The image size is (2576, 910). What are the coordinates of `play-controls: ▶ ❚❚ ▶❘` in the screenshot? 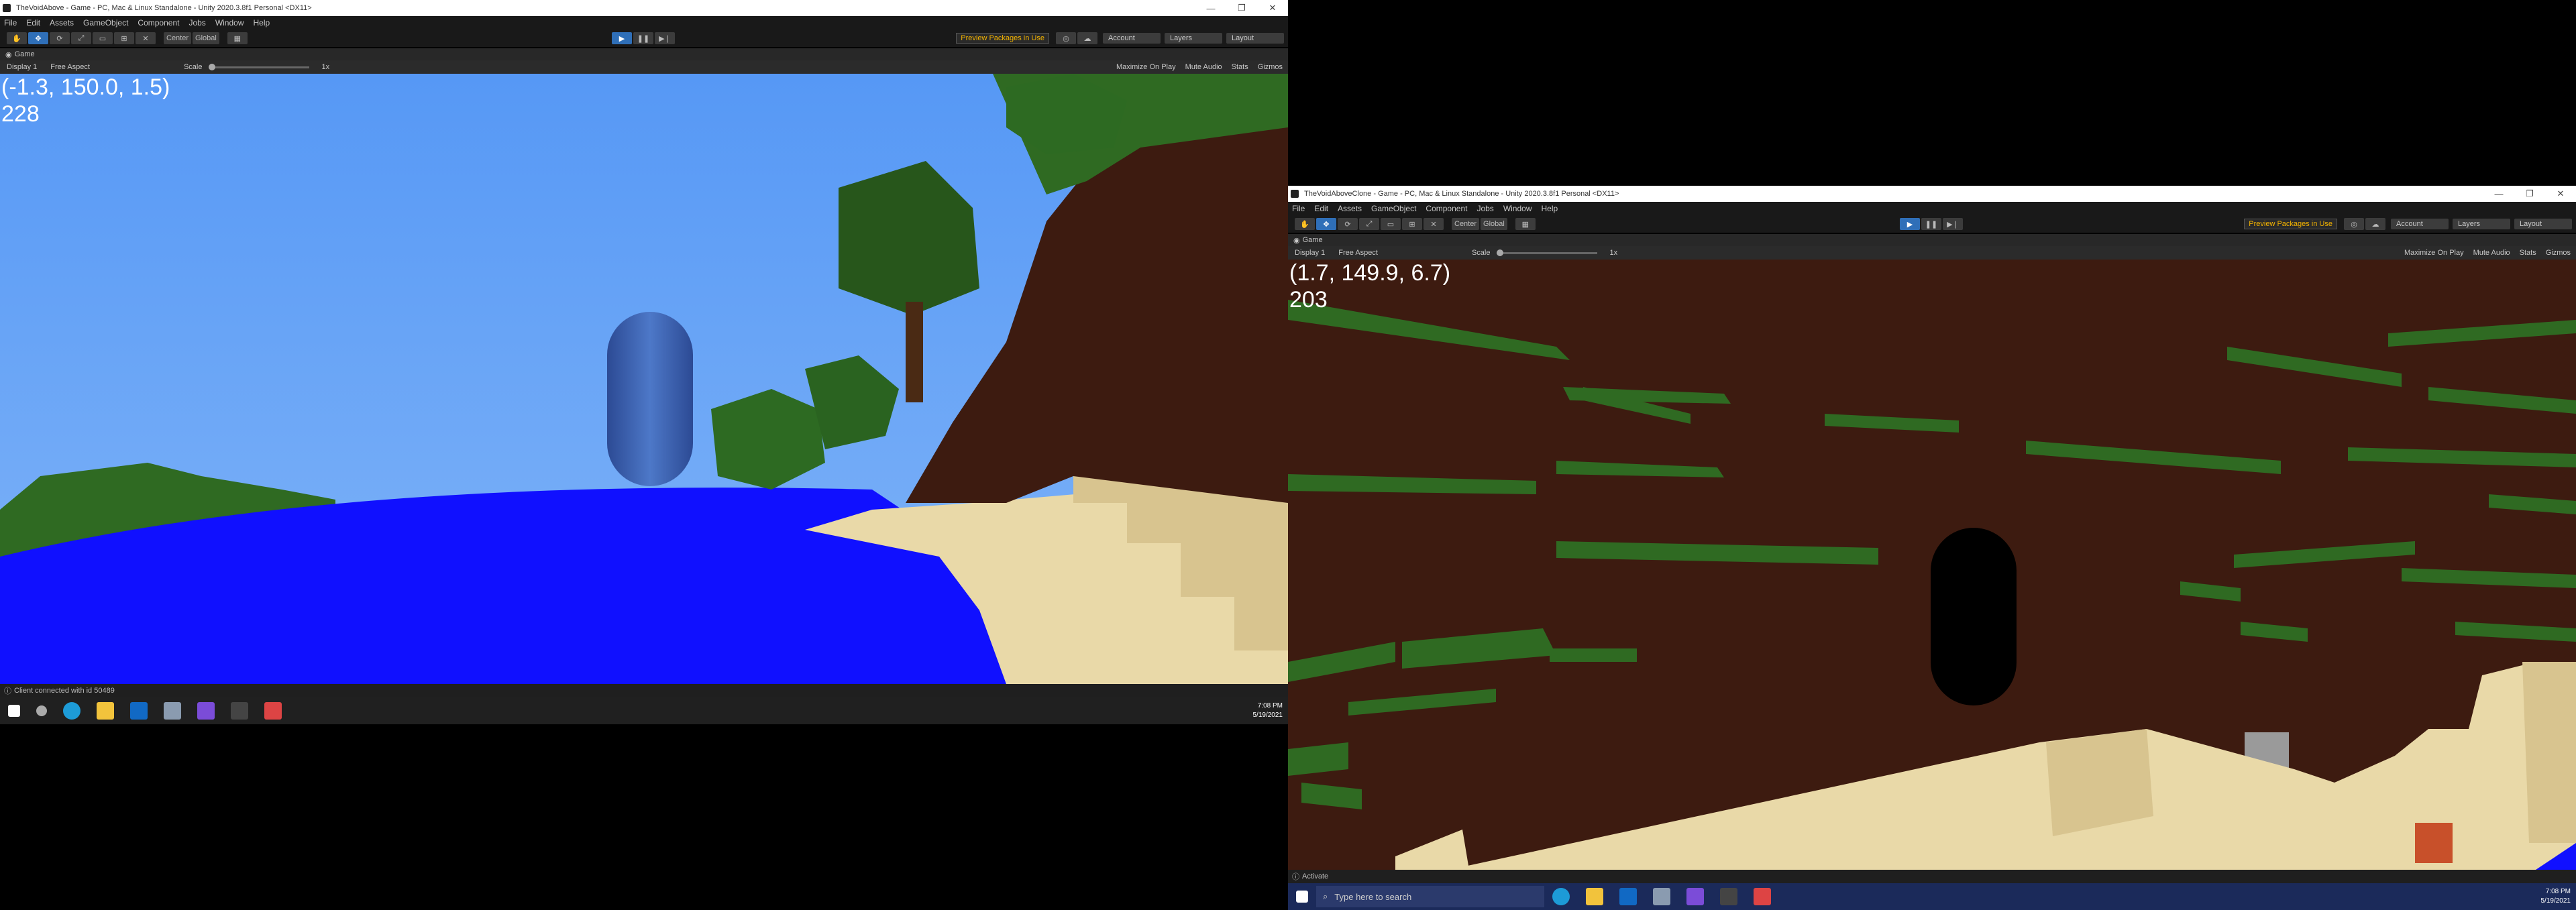 It's located at (644, 38).